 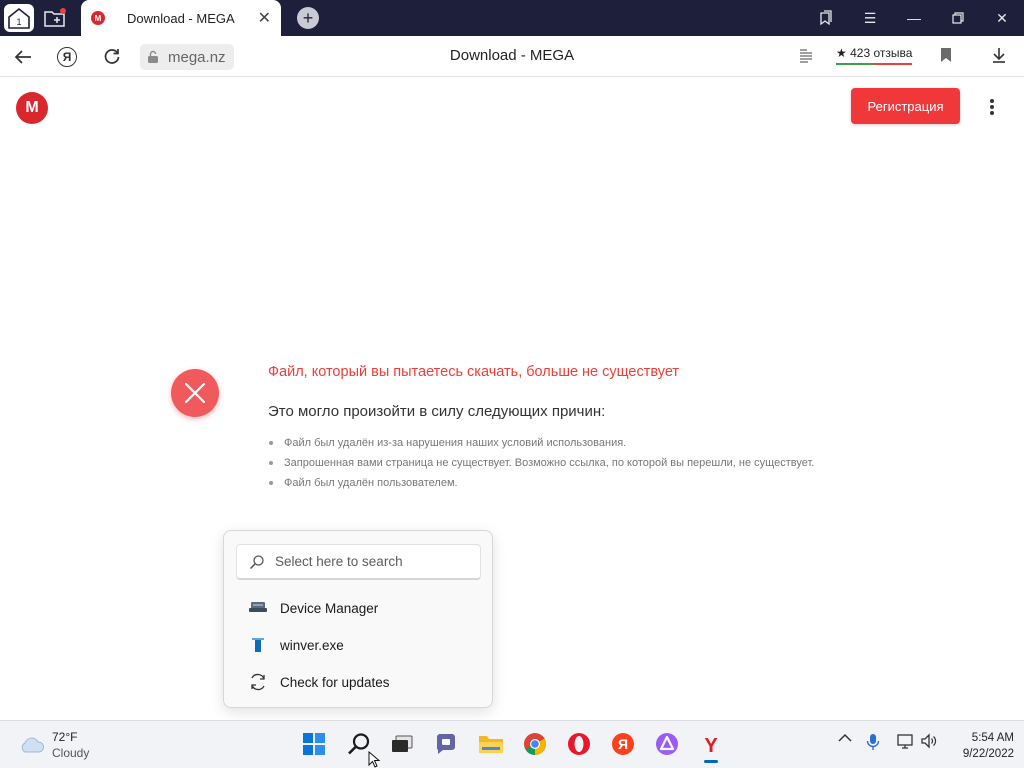 What do you see at coordinates (264, 18) in the screenshot?
I see `tab-close-icon: ✕` at bounding box center [264, 18].